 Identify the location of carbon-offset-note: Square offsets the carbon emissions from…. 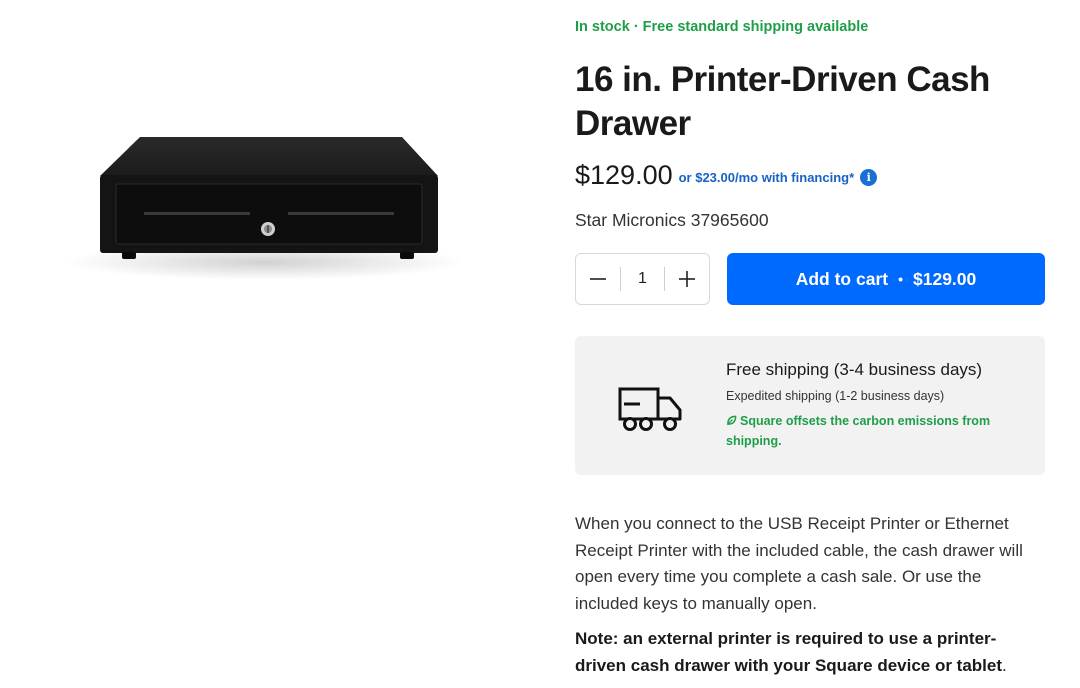
(876, 431).